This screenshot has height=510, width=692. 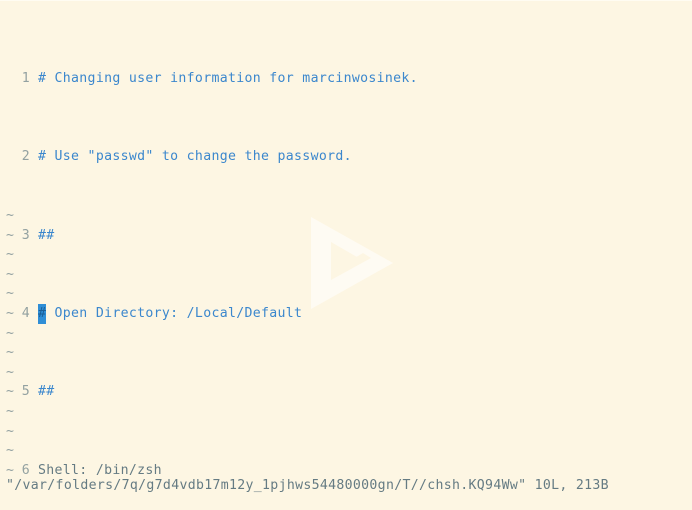 What do you see at coordinates (25, 157) in the screenshot?
I see `line-number: 2` at bounding box center [25, 157].